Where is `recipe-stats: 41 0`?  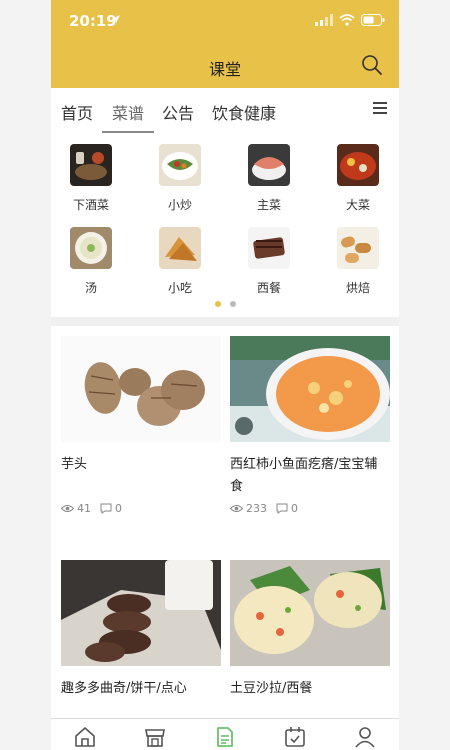 recipe-stats: 41 0 is located at coordinates (96, 508).